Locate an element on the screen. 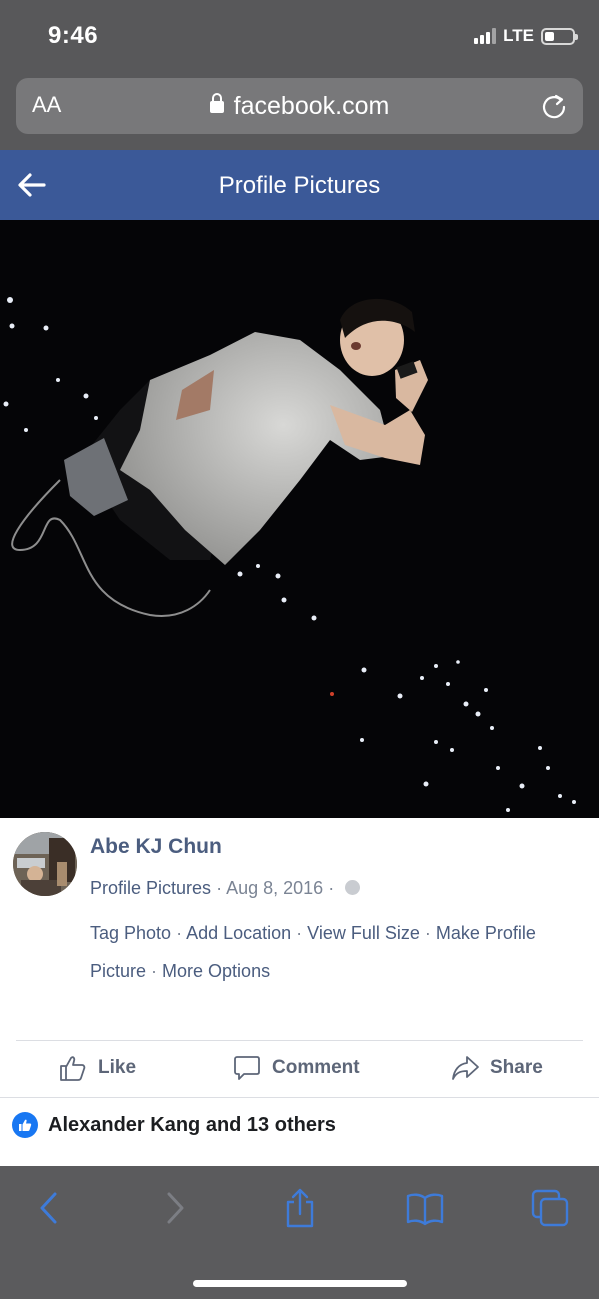 Image resolution: width=599 pixels, height=1299 pixels. tag-photo-link: Tag Photo is located at coordinates (130, 933).